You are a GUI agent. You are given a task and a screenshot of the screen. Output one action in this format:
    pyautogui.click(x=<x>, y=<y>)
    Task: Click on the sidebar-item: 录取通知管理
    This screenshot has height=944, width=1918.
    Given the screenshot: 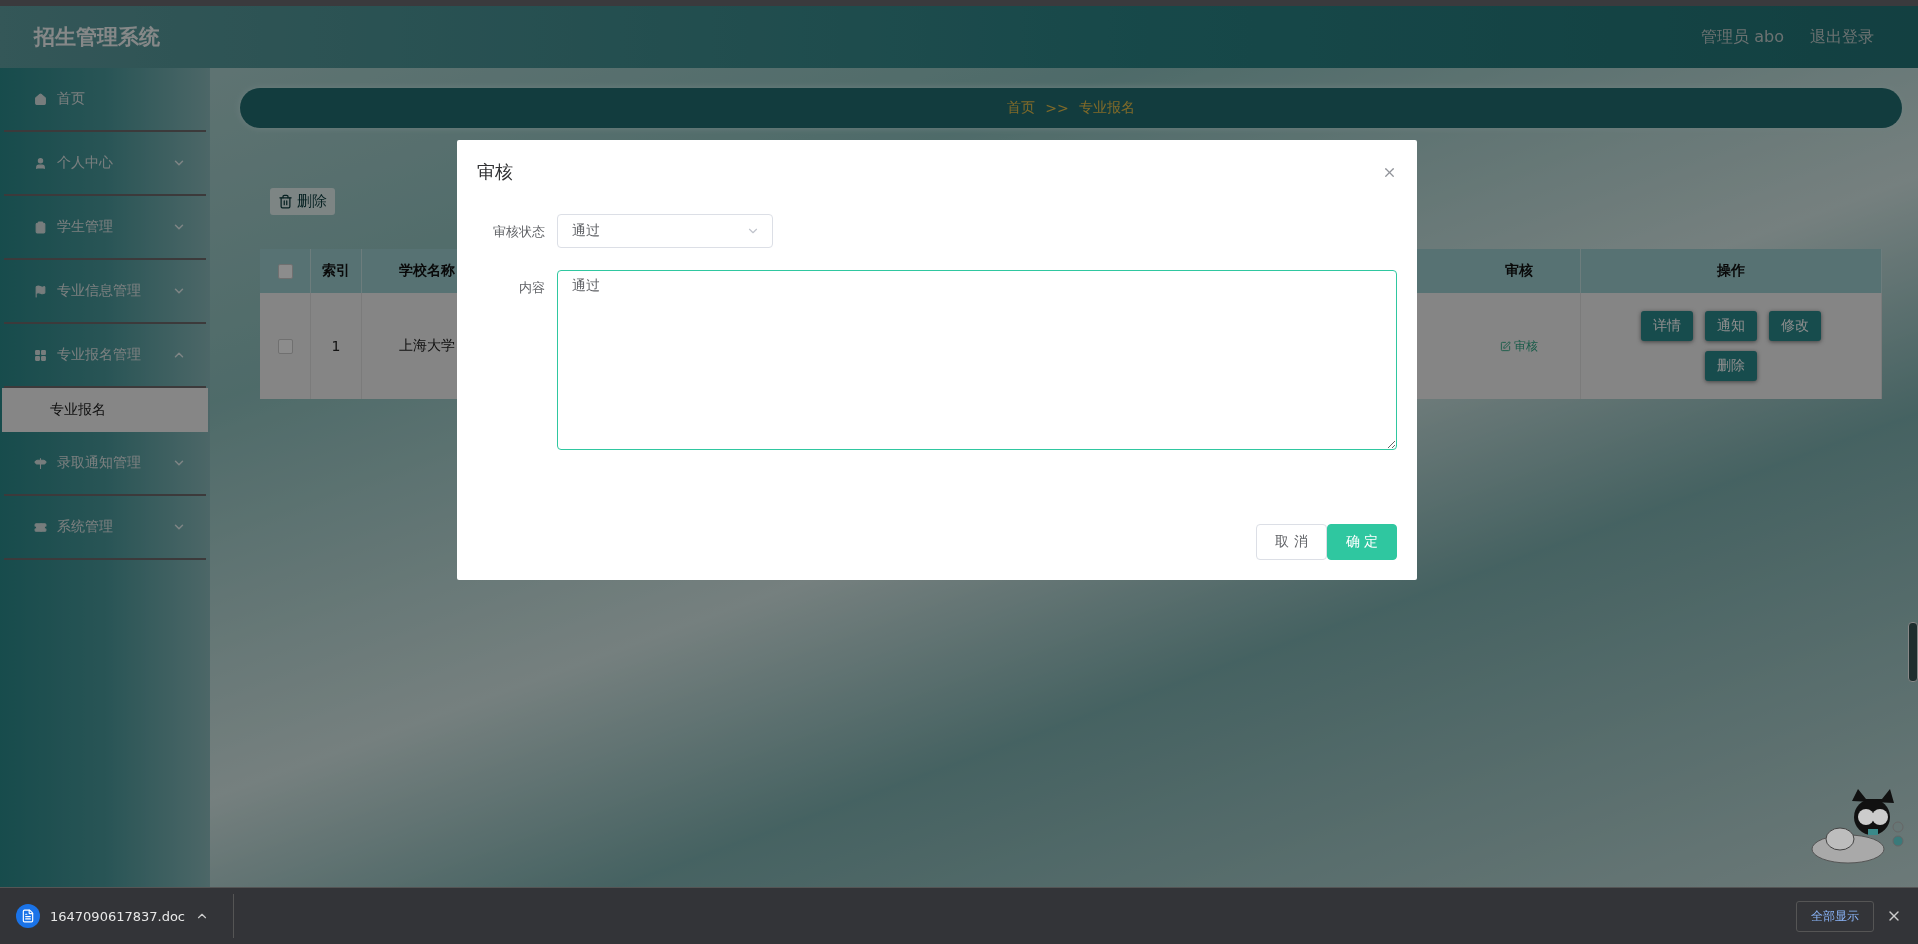 What is the action you would take?
    pyautogui.click(x=105, y=464)
    